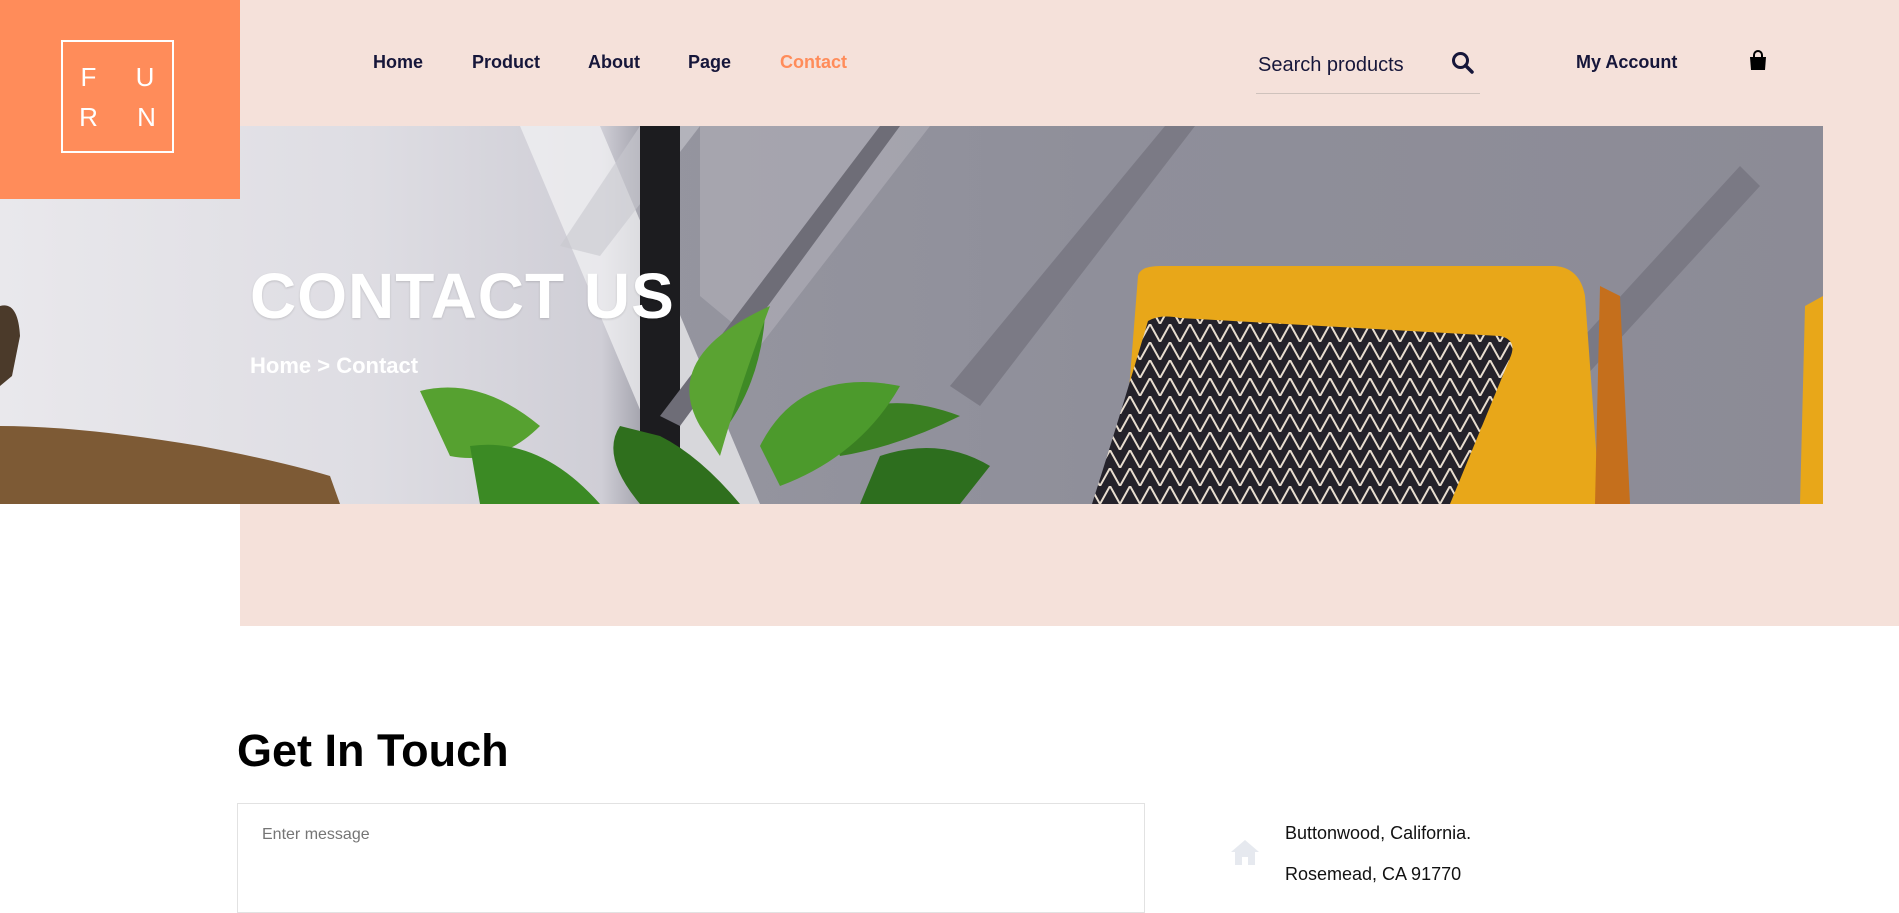  What do you see at coordinates (1373, 874) in the screenshot?
I see `address-line-2: Rosemead, CA 91770` at bounding box center [1373, 874].